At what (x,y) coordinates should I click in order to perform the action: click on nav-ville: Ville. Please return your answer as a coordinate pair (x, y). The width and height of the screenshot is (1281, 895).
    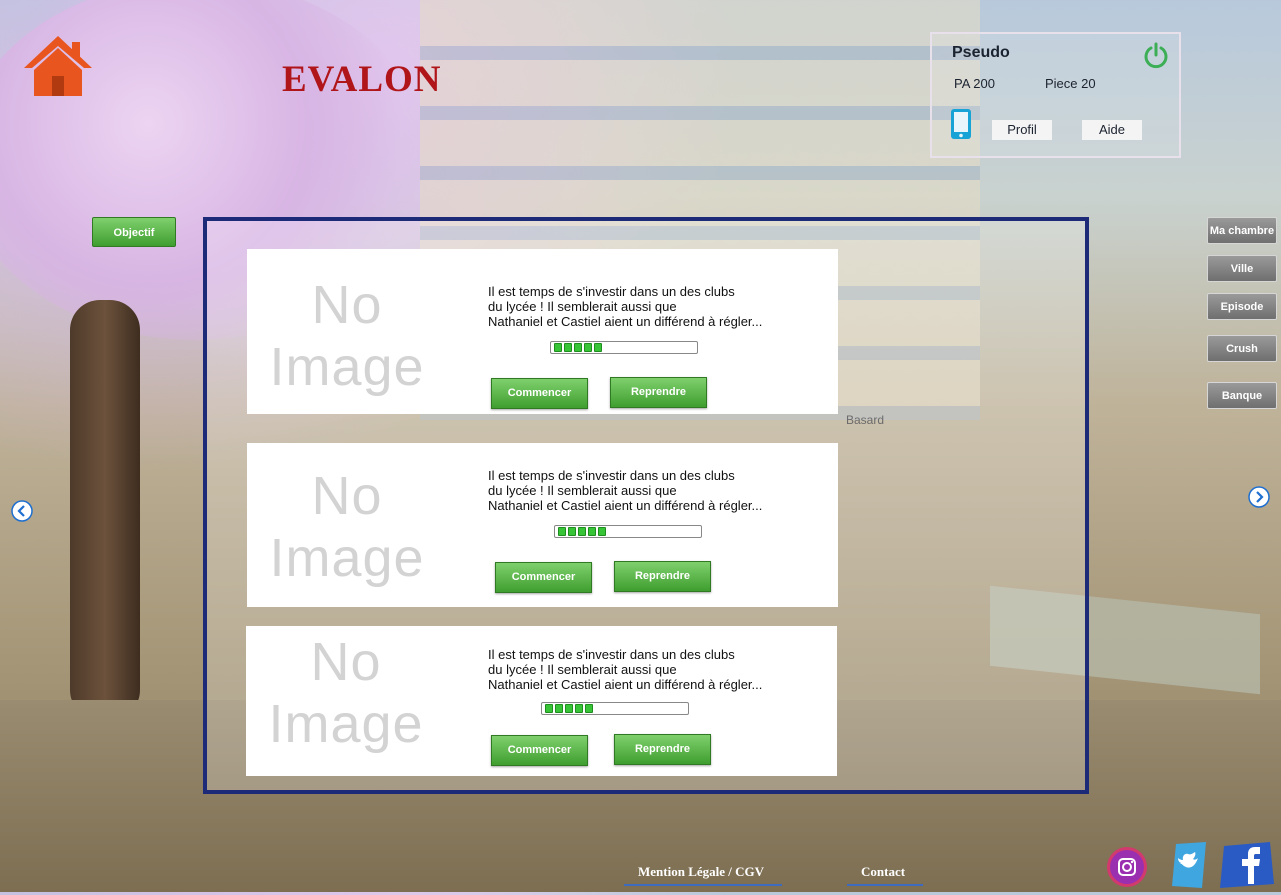
    Looking at the image, I should click on (1242, 268).